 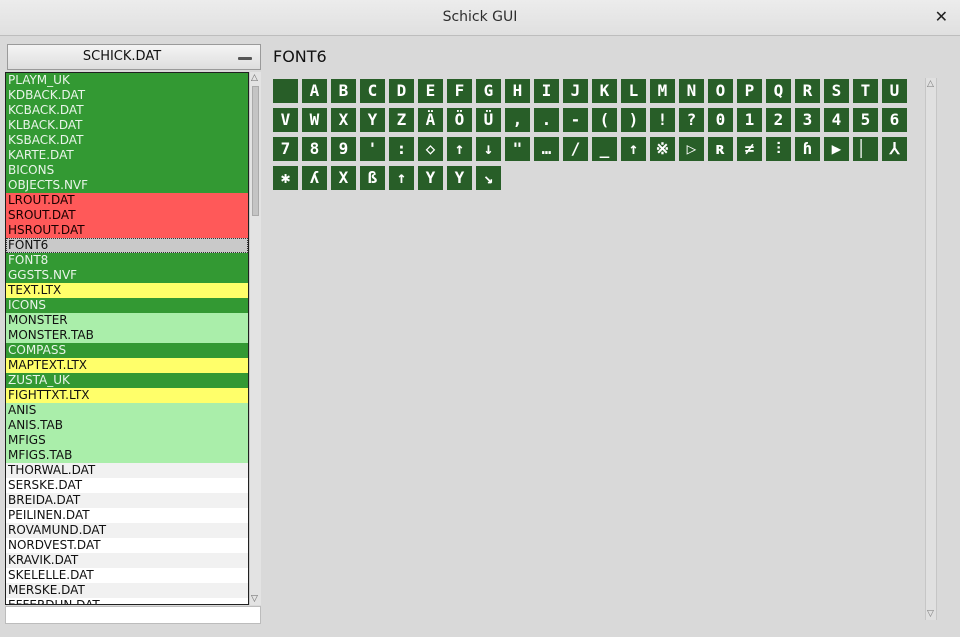 I want to click on font-glyph: A, so click(x=314, y=91).